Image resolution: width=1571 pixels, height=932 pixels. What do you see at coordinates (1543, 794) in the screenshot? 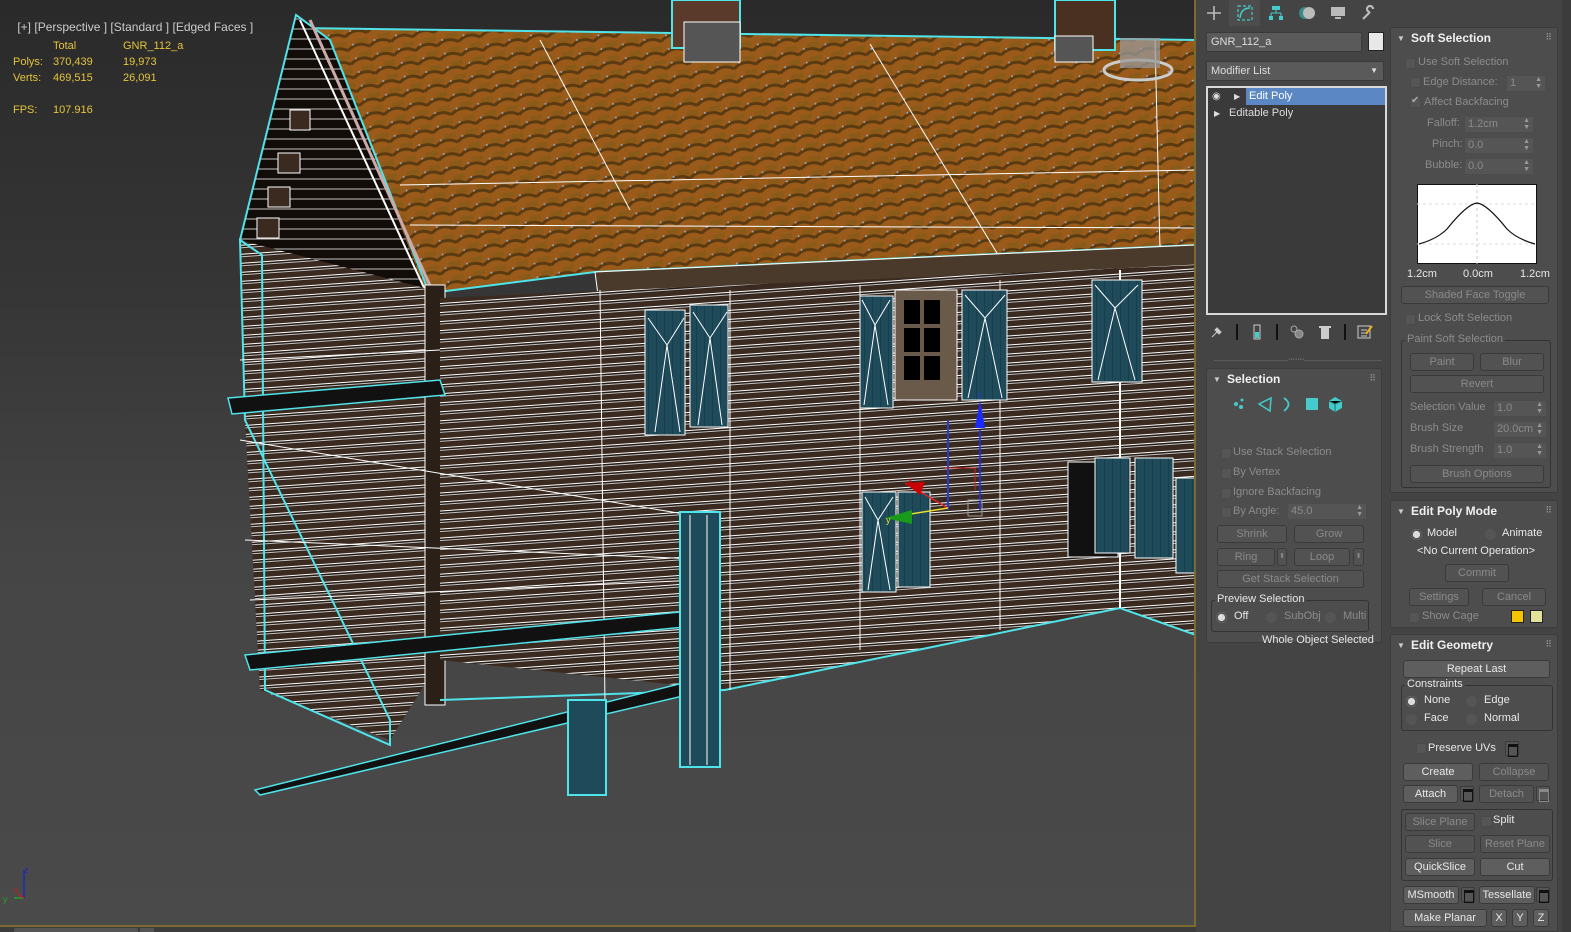
I see `detach-settings-button` at bounding box center [1543, 794].